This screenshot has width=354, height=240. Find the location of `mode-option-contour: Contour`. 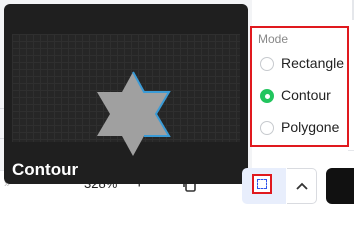

mode-option-contour: Contour is located at coordinates (301, 96).